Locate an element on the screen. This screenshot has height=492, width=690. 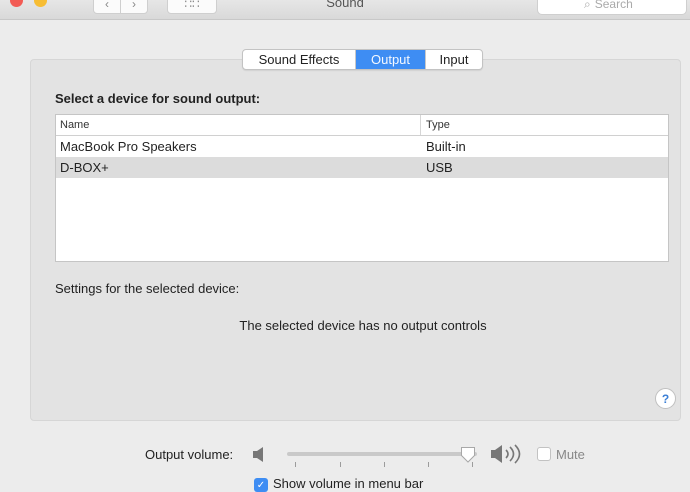
help-button: ? is located at coordinates (665, 398).